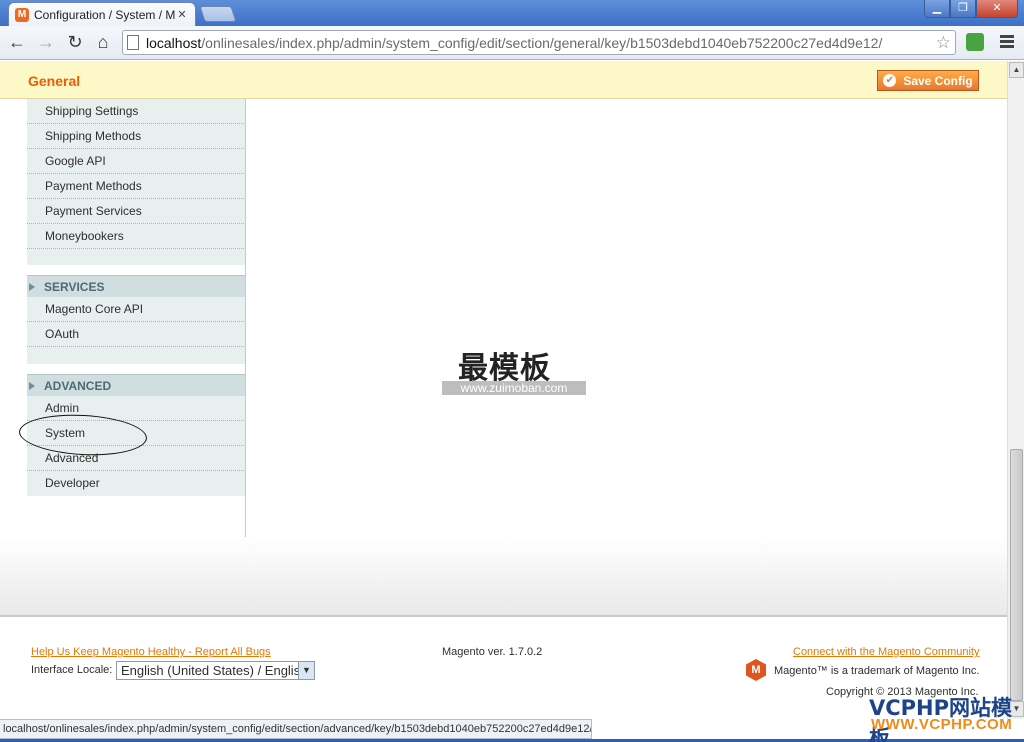  Describe the element at coordinates (306, 670) in the screenshot. I see `chevron-down-icon: ▼` at that location.